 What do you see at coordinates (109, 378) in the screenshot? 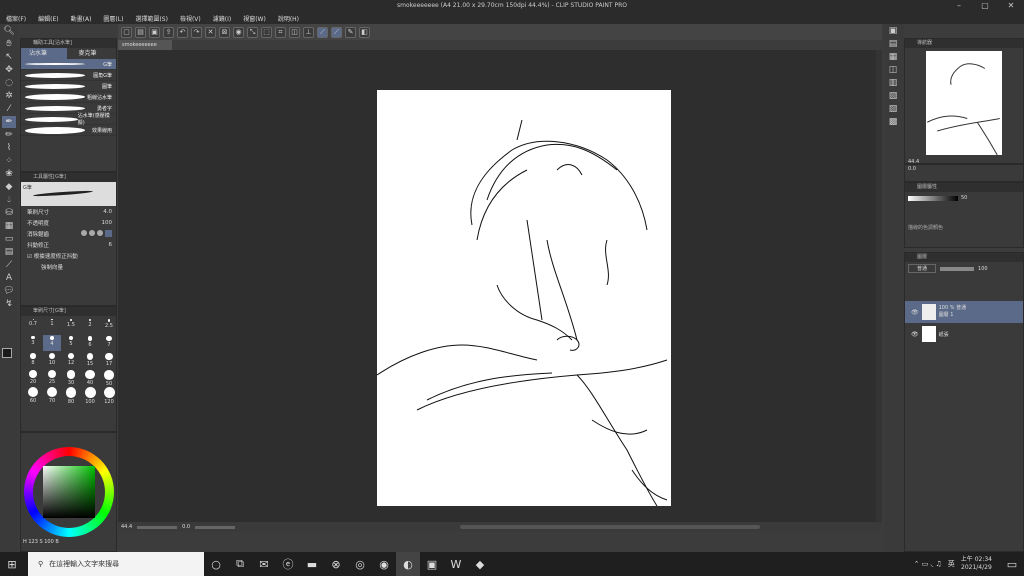
I see `brush-size-option: 50` at bounding box center [109, 378].